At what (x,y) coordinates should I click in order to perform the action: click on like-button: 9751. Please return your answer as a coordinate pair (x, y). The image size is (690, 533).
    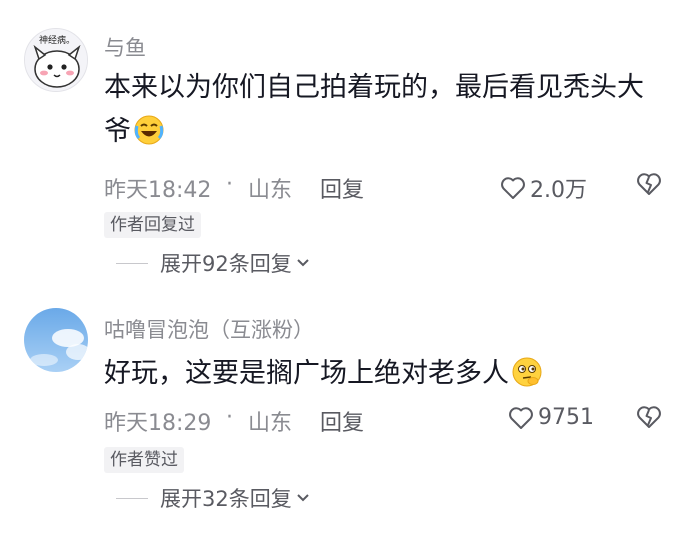
    Looking at the image, I should click on (551, 417).